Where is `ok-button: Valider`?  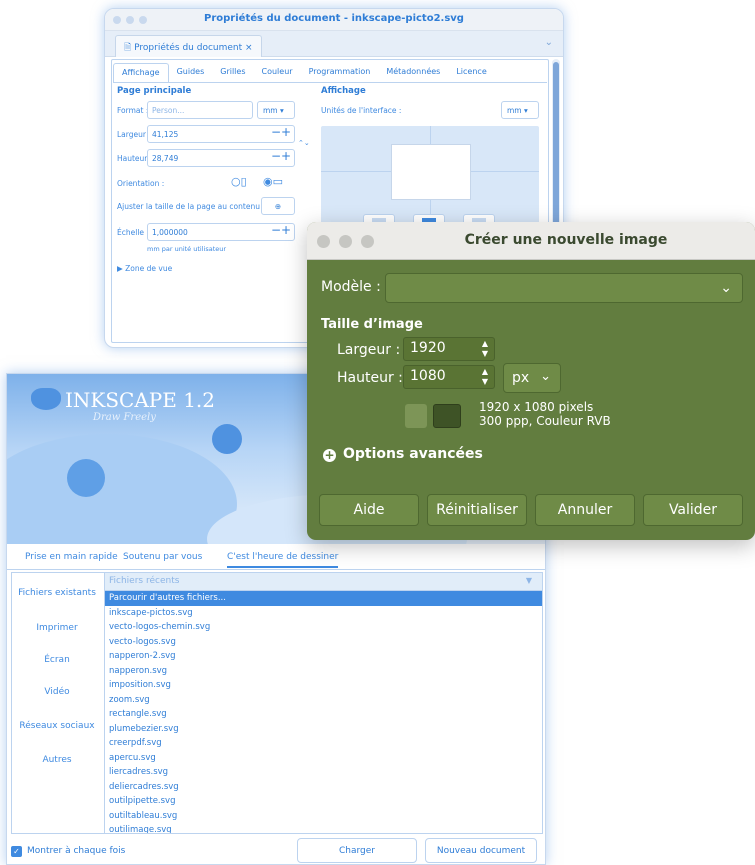 ok-button: Valider is located at coordinates (693, 510).